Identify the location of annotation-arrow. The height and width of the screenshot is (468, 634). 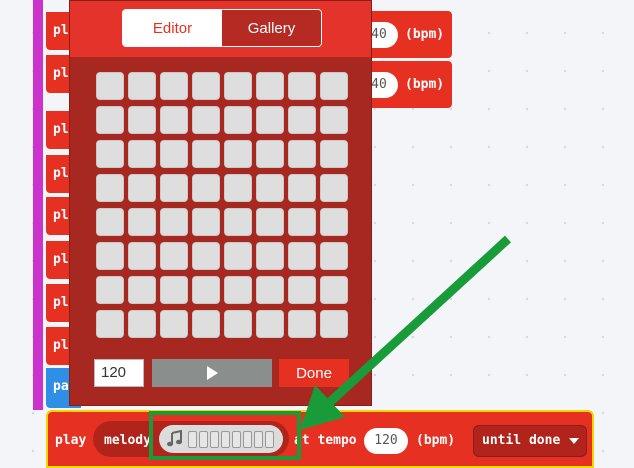
(406, 332).